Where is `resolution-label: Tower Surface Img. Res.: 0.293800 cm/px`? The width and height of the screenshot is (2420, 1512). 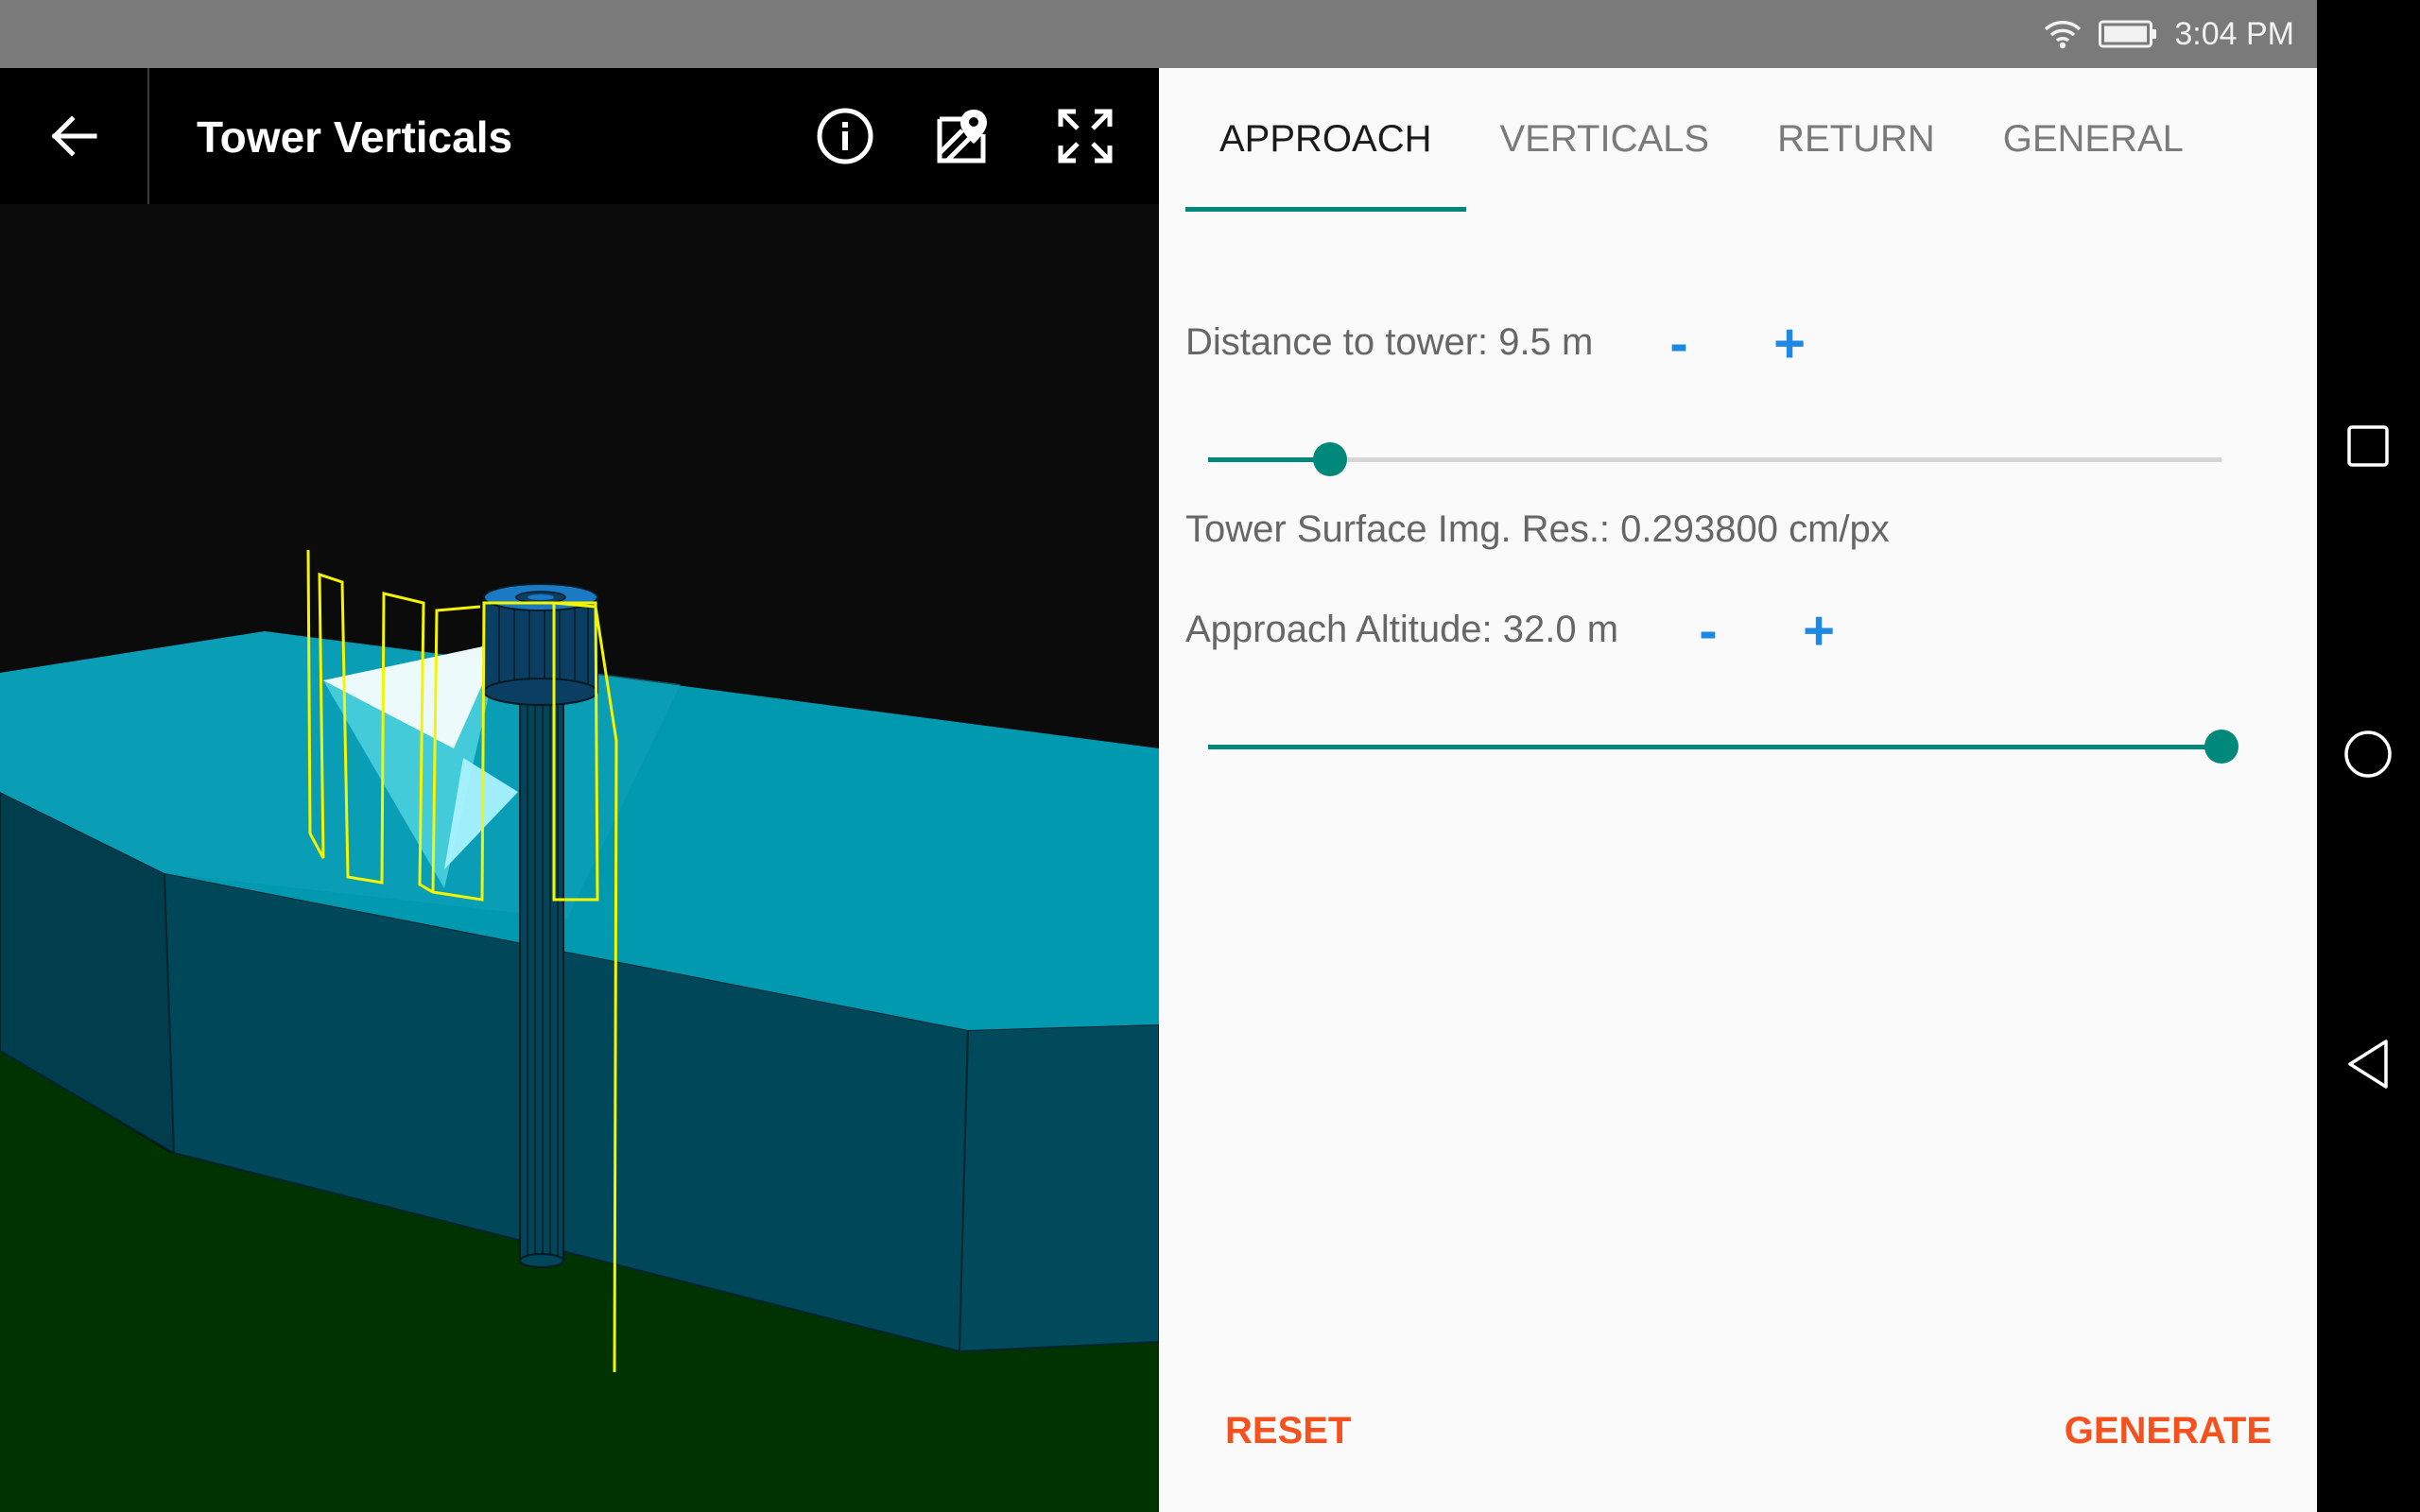 resolution-label: Tower Surface Img. Res.: 0.293800 cm/px is located at coordinates (1537, 529).